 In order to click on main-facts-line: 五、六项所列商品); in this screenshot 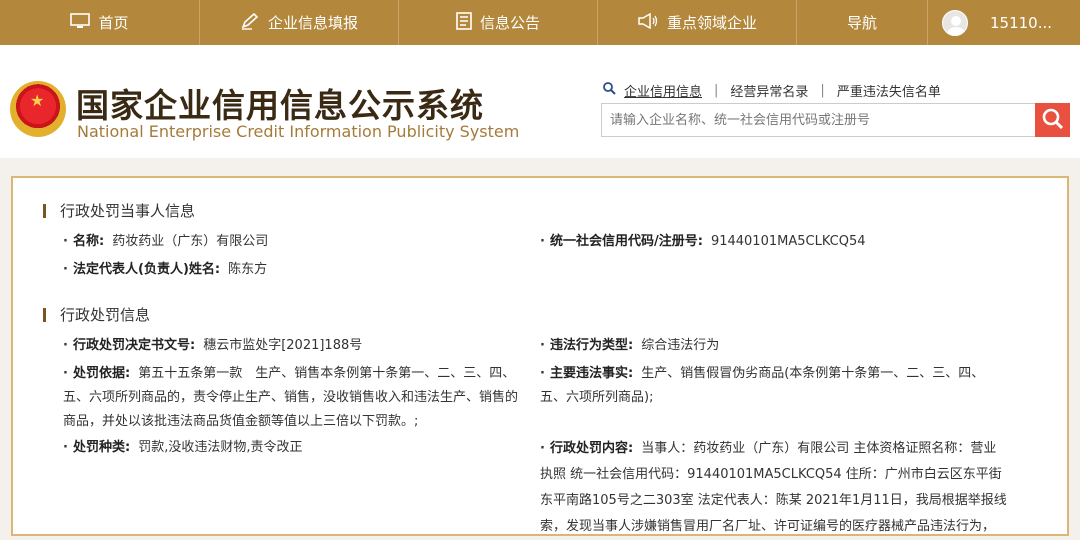, I will do `click(597, 397)`.